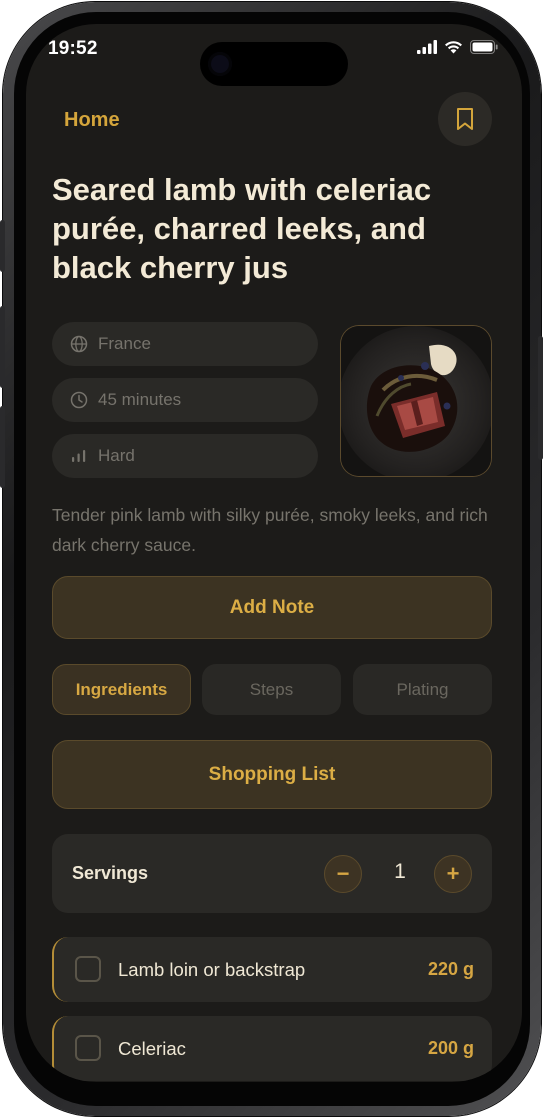 The height and width of the screenshot is (1118, 544). What do you see at coordinates (121, 689) in the screenshot?
I see `tab-ingredients: Ingredients` at bounding box center [121, 689].